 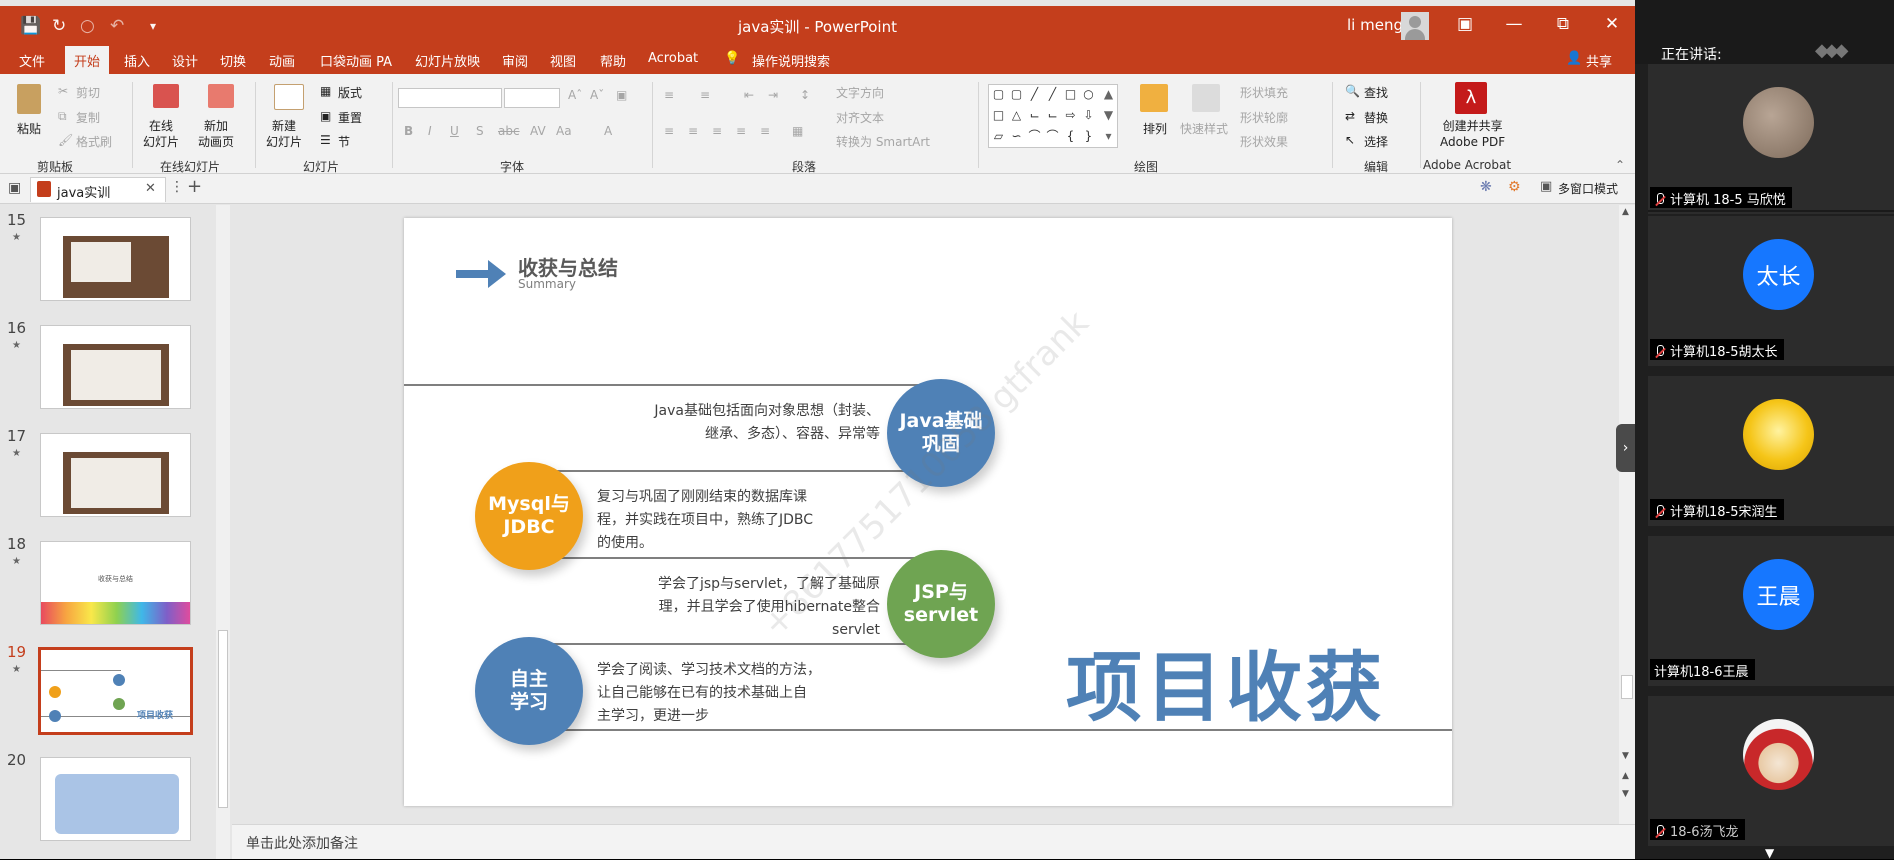 What do you see at coordinates (1771, 291) in the screenshot?
I see `participant-tile: 太长 计算机18-5胡太长` at bounding box center [1771, 291].